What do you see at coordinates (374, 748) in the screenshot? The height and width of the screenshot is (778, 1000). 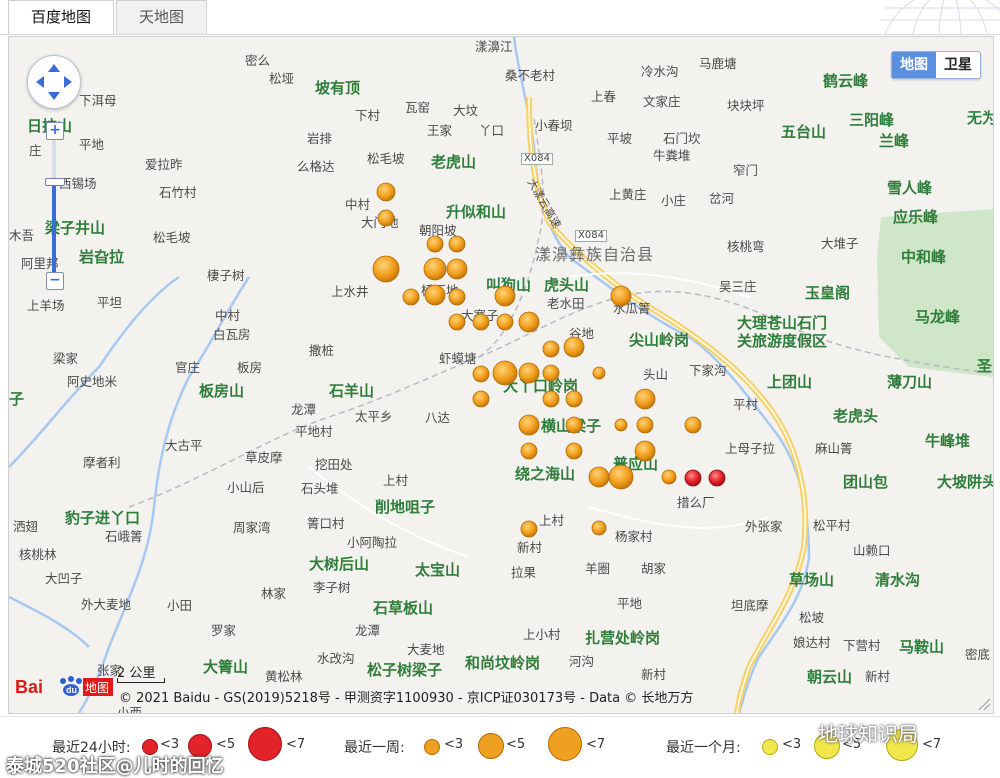 I see `legend-week-title: 最近一周:` at bounding box center [374, 748].